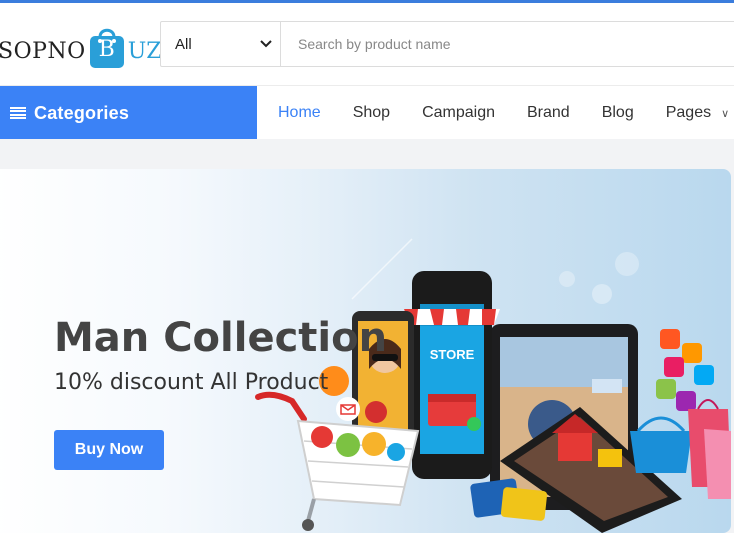 The height and width of the screenshot is (533, 734). I want to click on chevron-down-icon, so click(266, 44).